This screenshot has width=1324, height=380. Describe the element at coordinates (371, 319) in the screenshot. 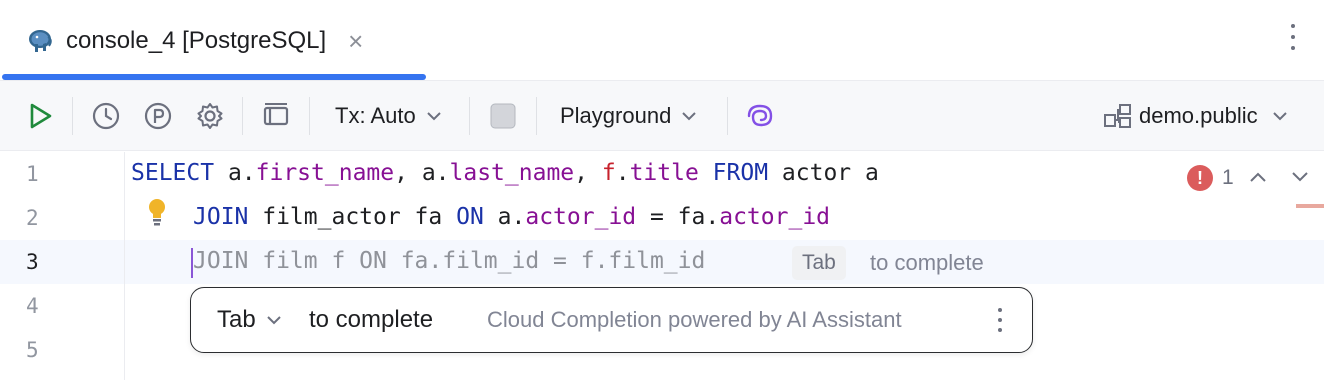

I see `accept-action-label: to complete` at that location.